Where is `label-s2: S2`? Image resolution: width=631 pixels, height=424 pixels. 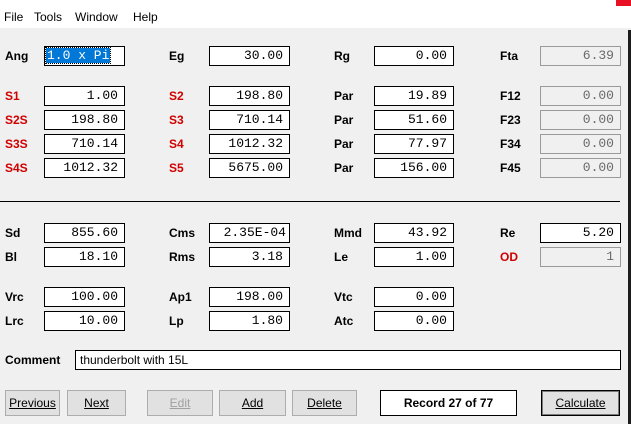
label-s2: S2 is located at coordinates (176, 96).